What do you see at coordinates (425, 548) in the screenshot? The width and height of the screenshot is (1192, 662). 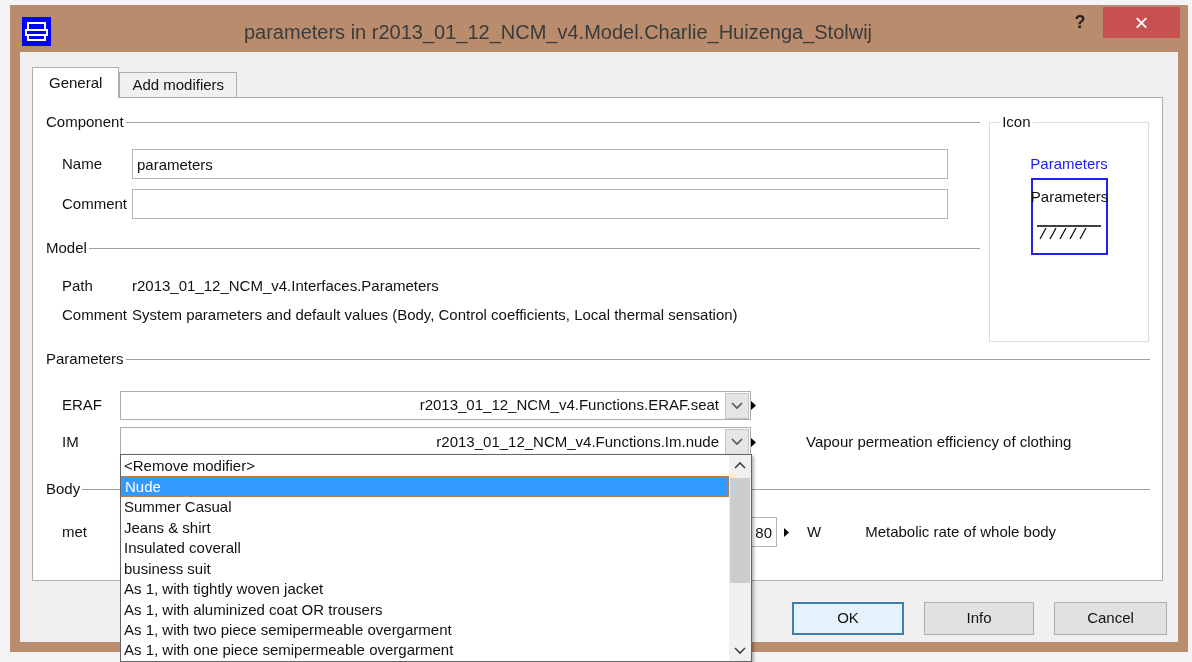 I see `dropdown-option: Insulated coverall` at bounding box center [425, 548].